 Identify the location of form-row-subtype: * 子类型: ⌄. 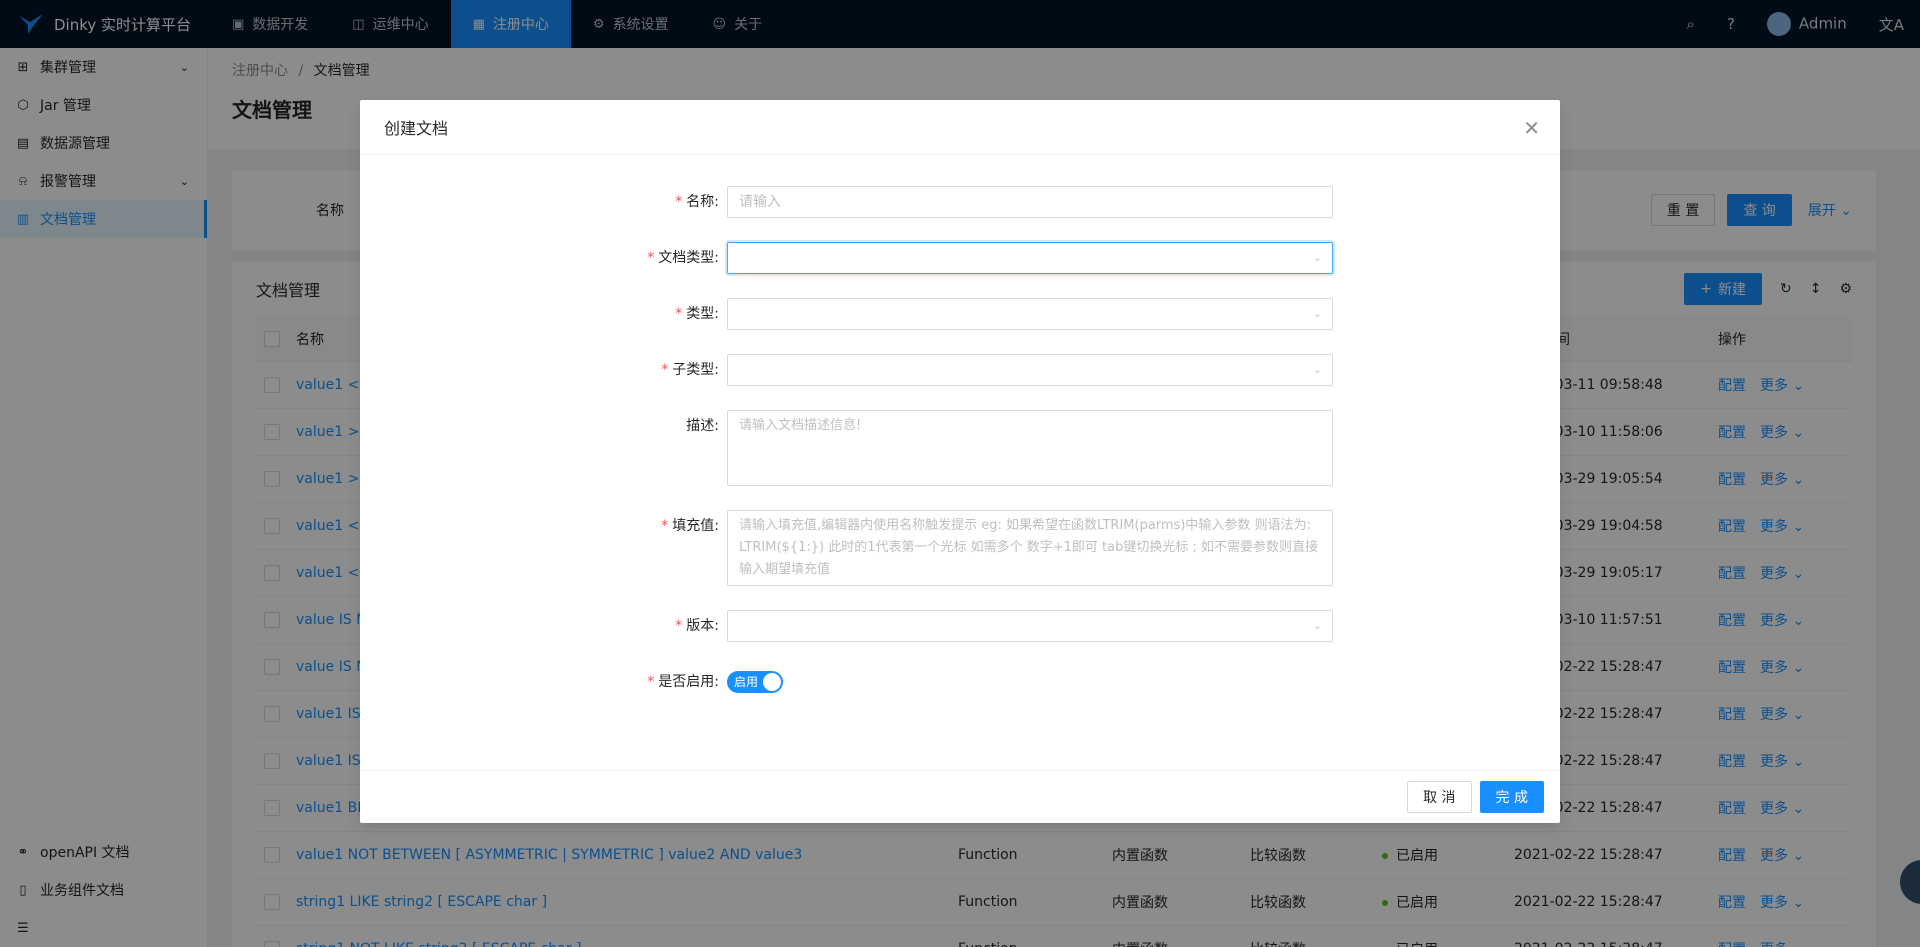
(960, 370).